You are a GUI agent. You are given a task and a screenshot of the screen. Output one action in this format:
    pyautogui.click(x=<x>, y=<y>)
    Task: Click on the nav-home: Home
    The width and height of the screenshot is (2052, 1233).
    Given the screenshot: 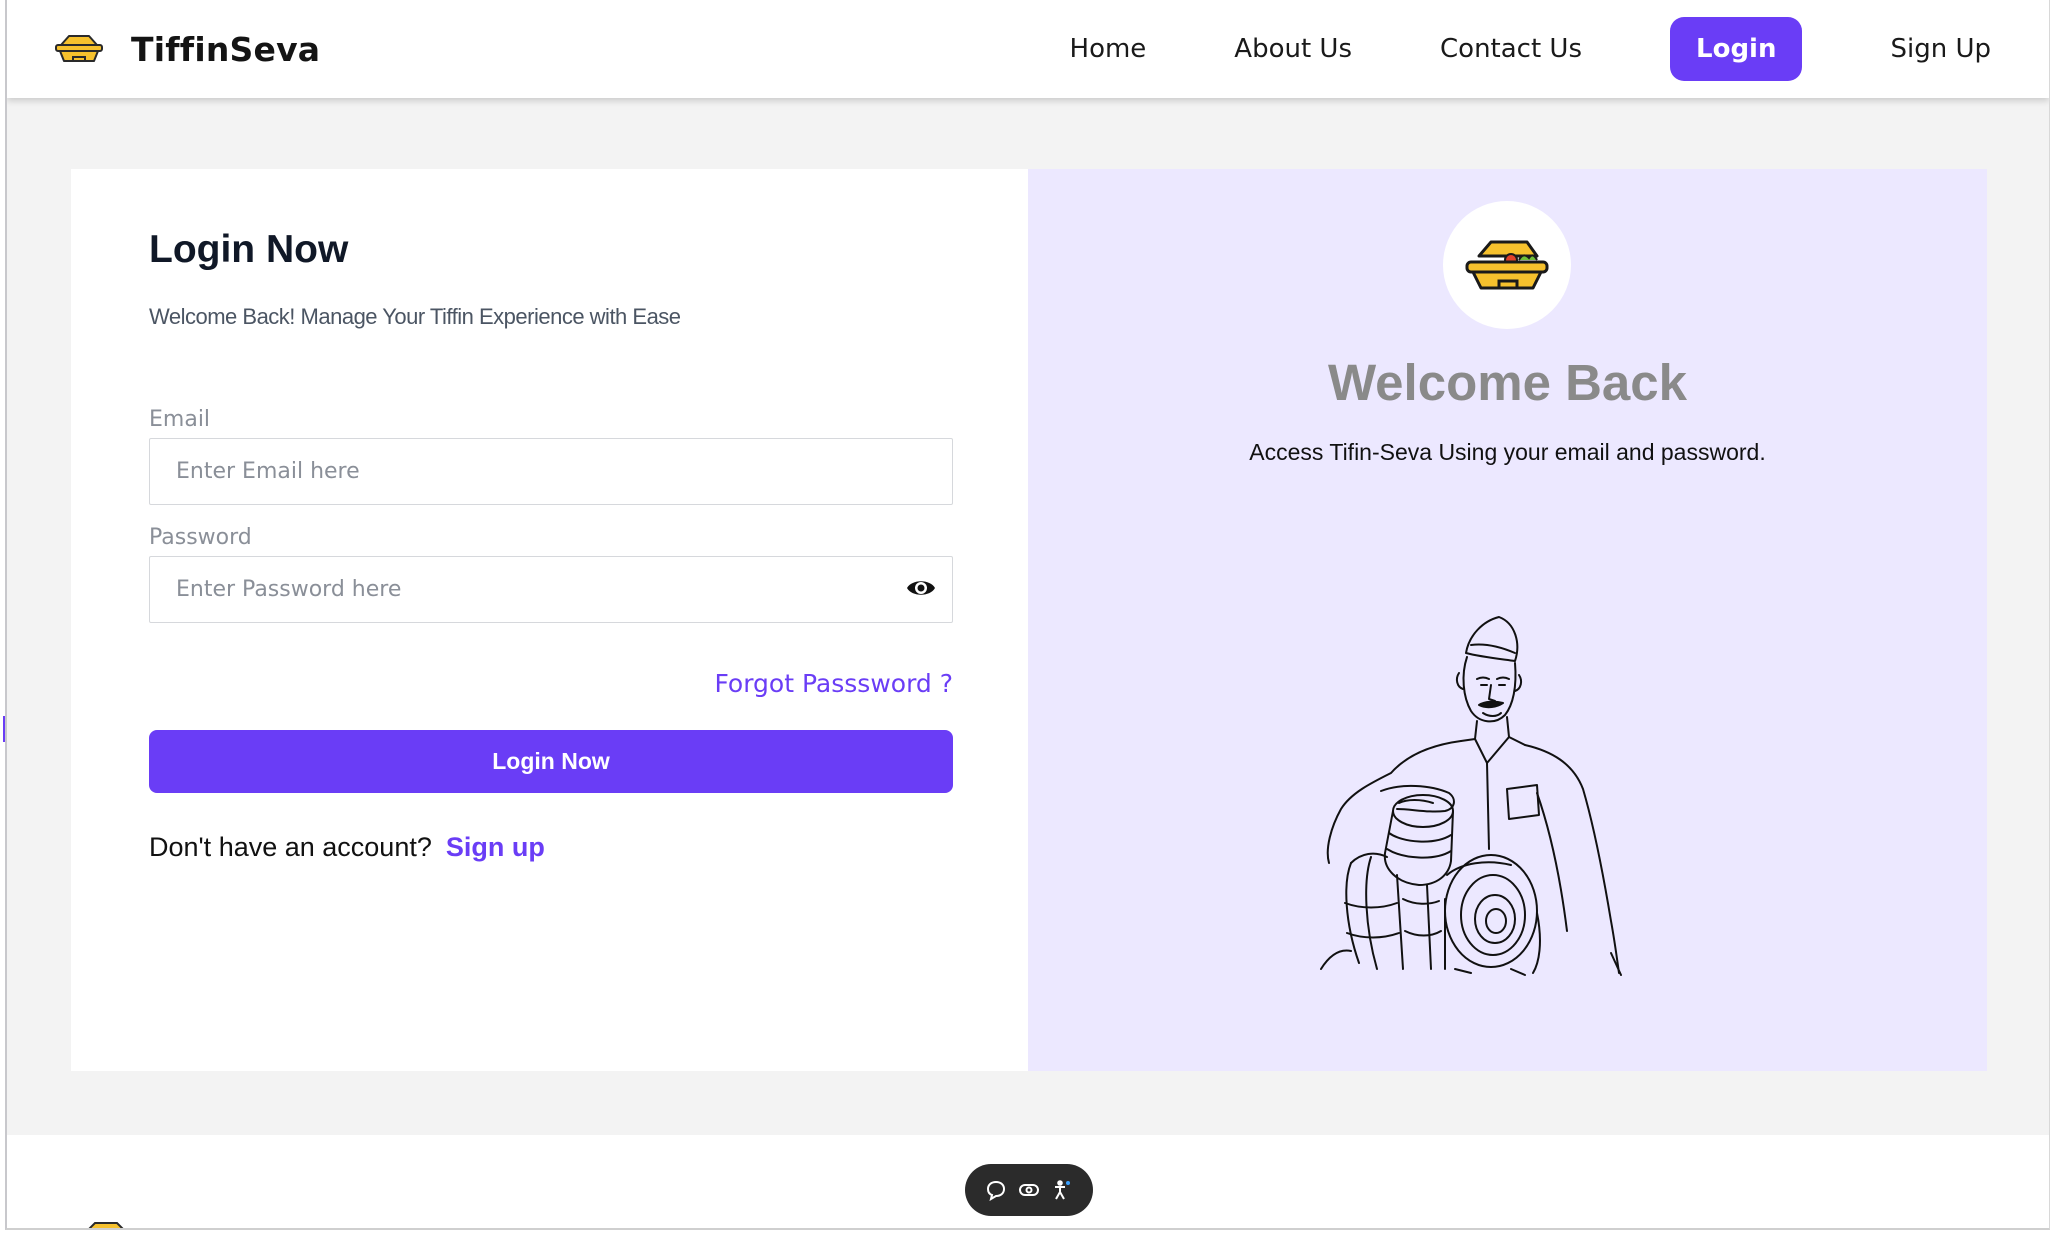 What is the action you would take?
    pyautogui.click(x=1108, y=49)
    